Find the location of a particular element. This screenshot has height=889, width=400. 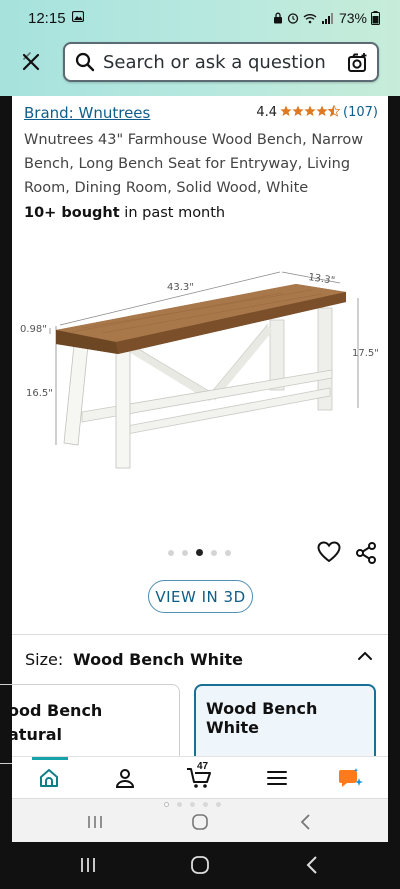

rating-value: 4.4 is located at coordinates (267, 112).